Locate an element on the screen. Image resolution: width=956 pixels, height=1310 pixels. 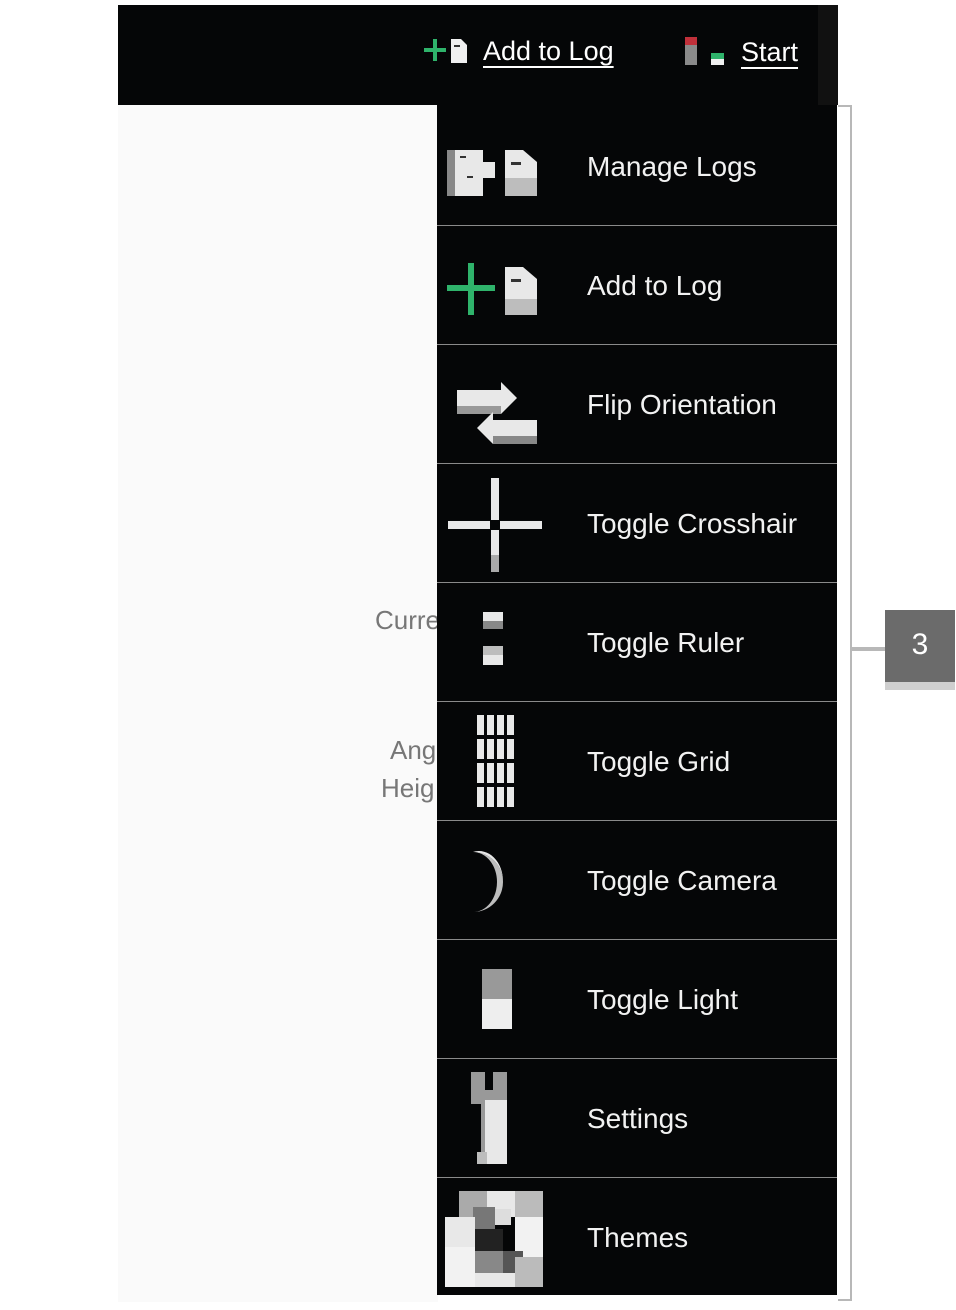
callout-badge: 3 is located at coordinates (920, 646).